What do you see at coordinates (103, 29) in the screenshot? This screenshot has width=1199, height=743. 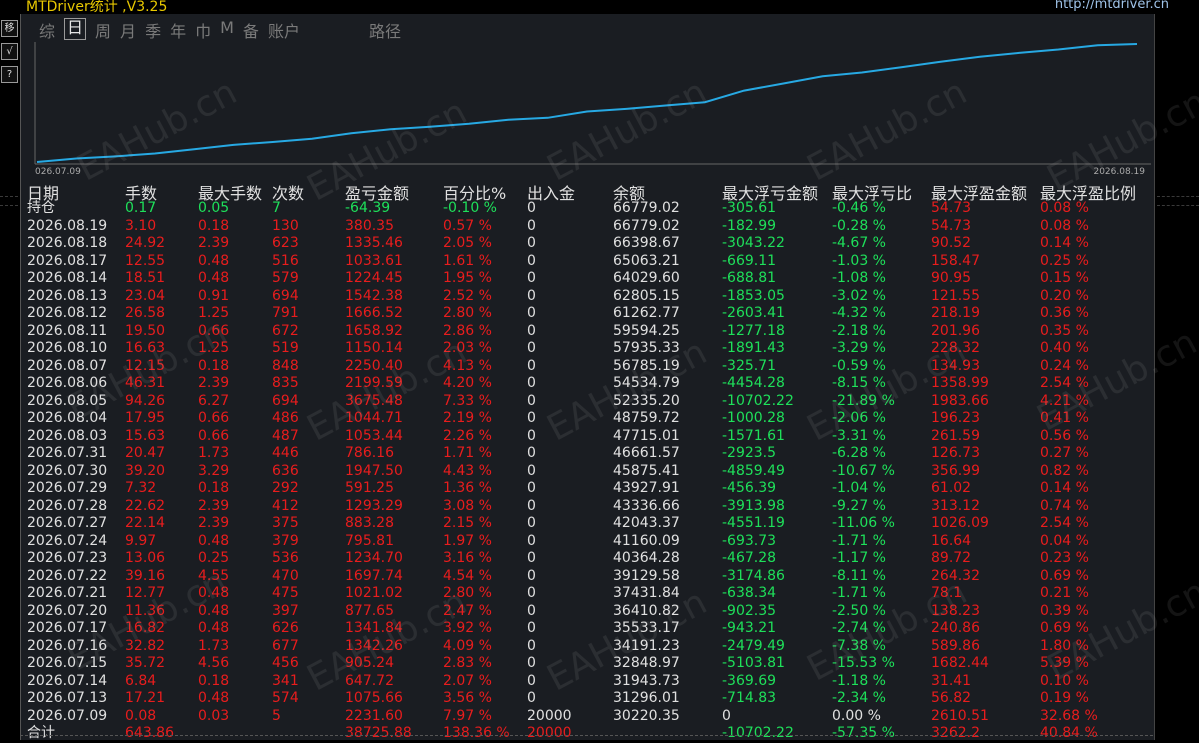 I see `tab-2: 周` at bounding box center [103, 29].